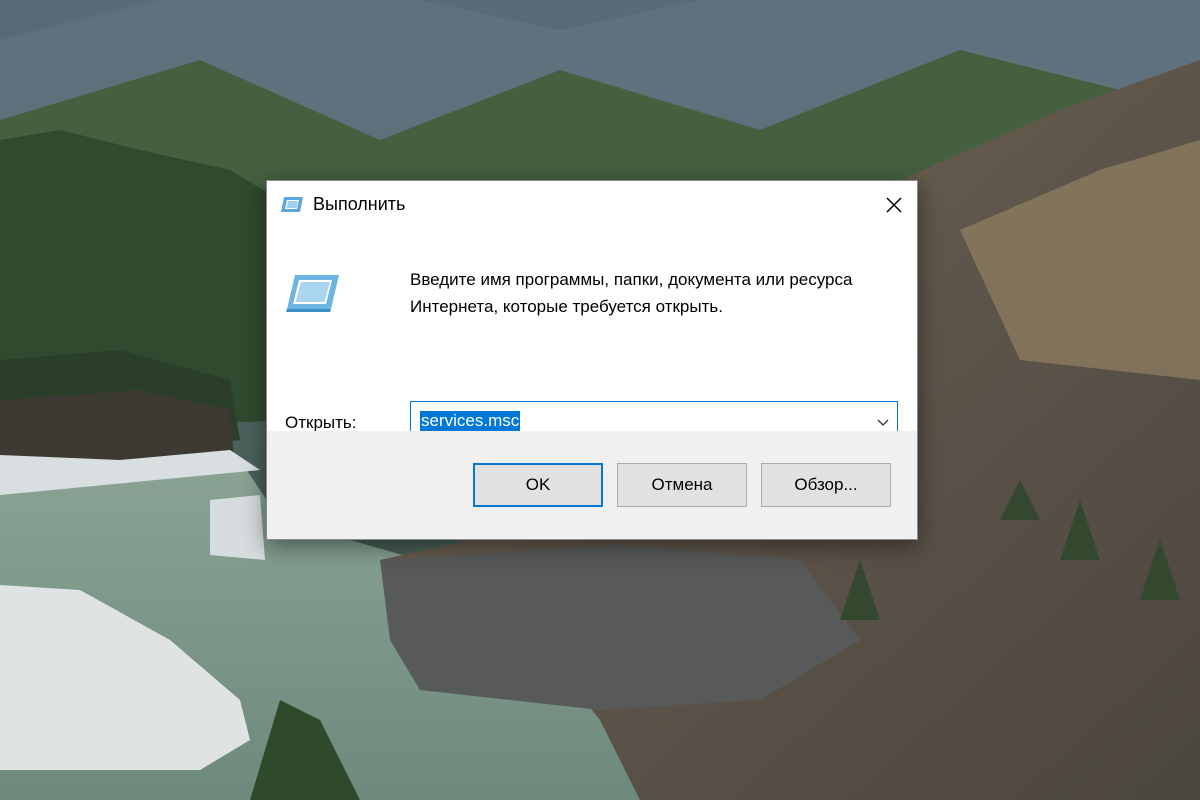 This screenshot has width=1200, height=800. I want to click on close-button, so click(894, 205).